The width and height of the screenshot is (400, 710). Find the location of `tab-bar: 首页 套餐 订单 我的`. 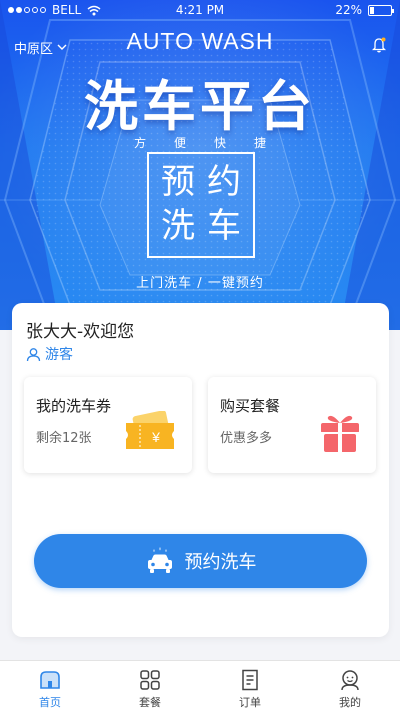

tab-bar: 首页 套餐 订单 我的 is located at coordinates (200, 685).